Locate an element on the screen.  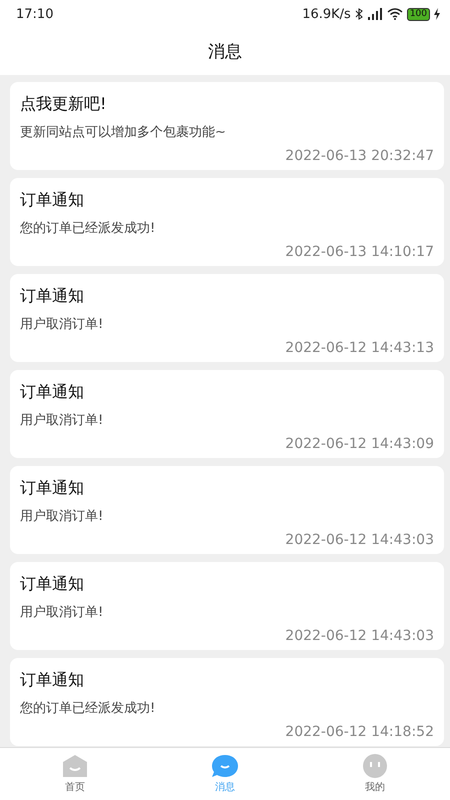
message-time: 2022-06-12 14:18:52 is located at coordinates (359, 732).